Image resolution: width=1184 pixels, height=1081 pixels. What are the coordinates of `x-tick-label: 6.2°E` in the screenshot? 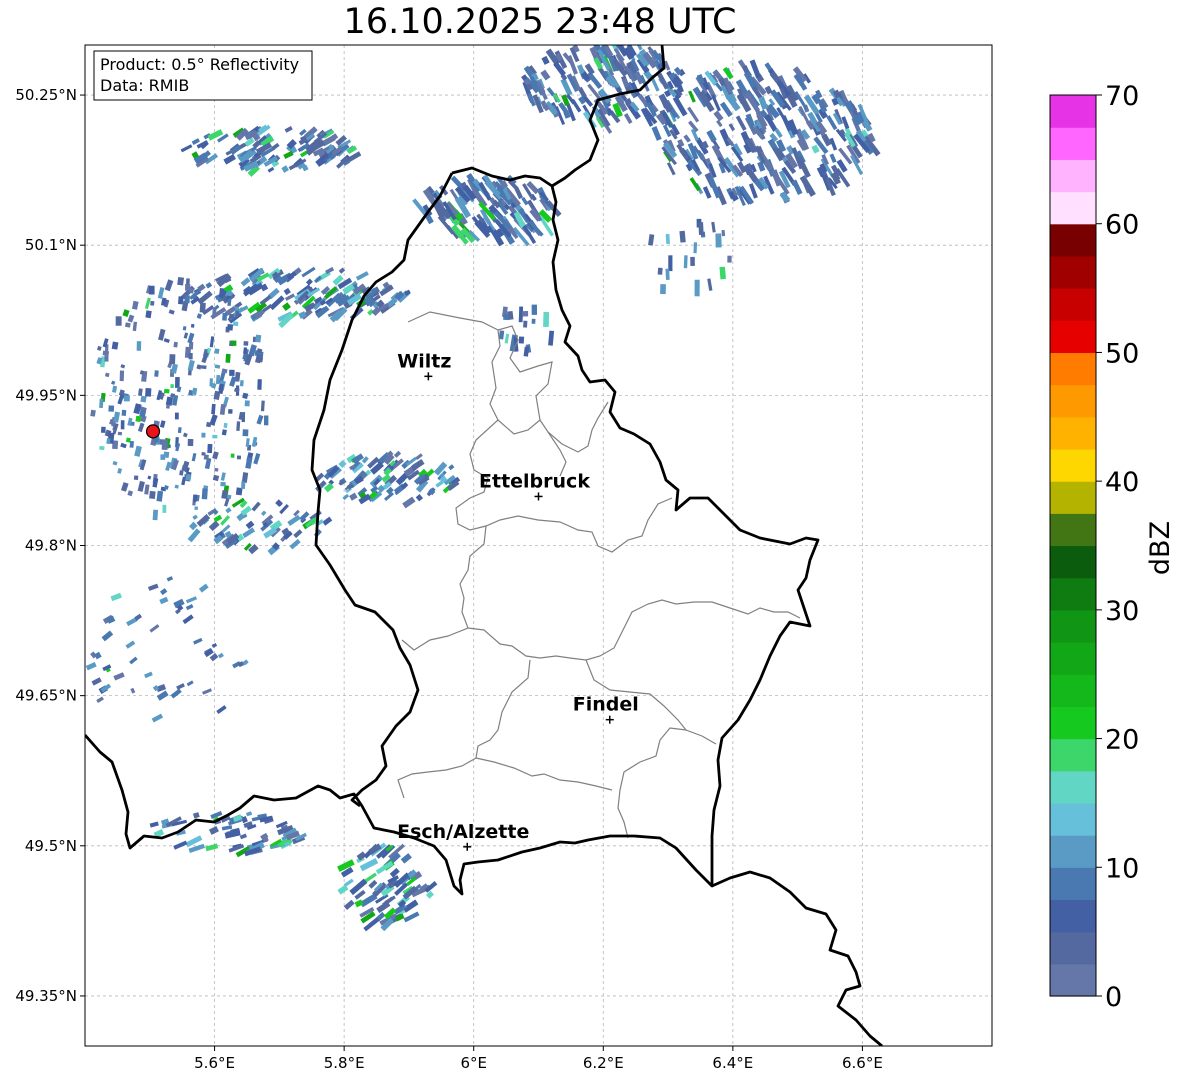 It's located at (603, 1063).